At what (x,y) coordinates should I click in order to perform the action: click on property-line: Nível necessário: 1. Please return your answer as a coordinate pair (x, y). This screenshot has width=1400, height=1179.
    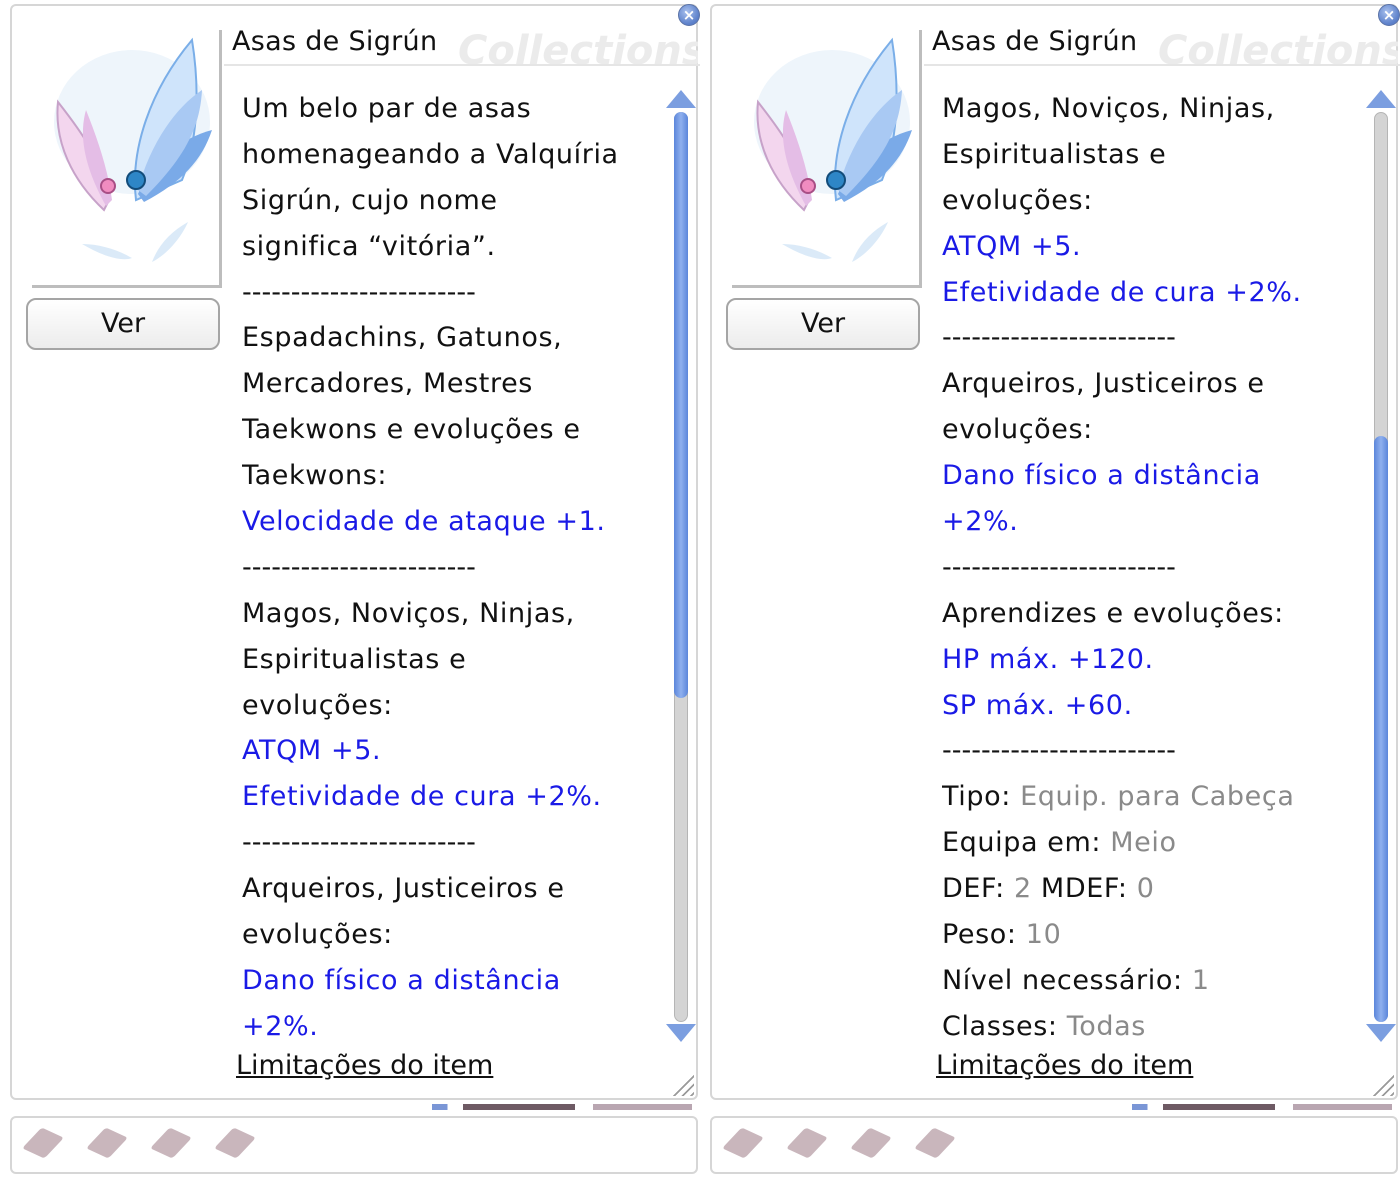
    Looking at the image, I should click on (1152, 981).